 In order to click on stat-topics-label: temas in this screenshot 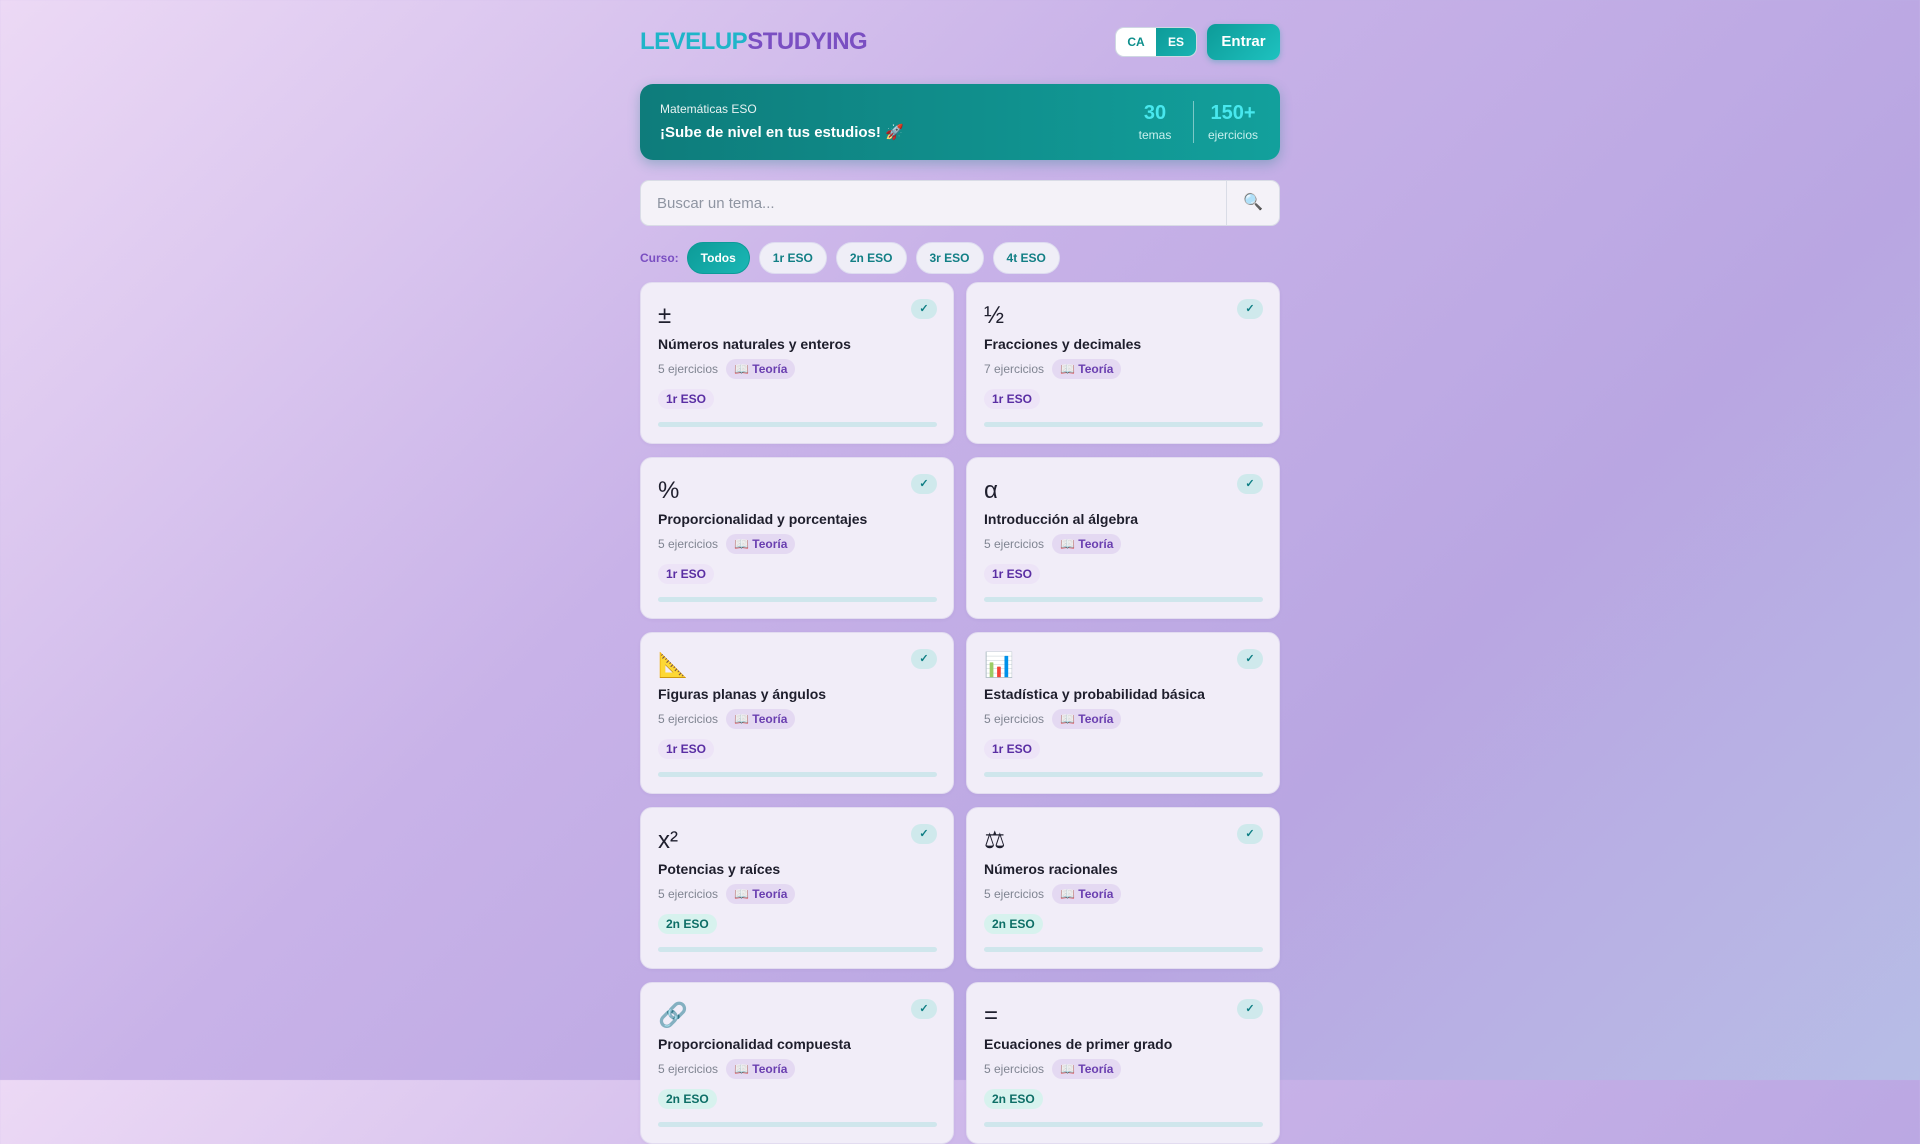, I will do `click(1155, 135)`.